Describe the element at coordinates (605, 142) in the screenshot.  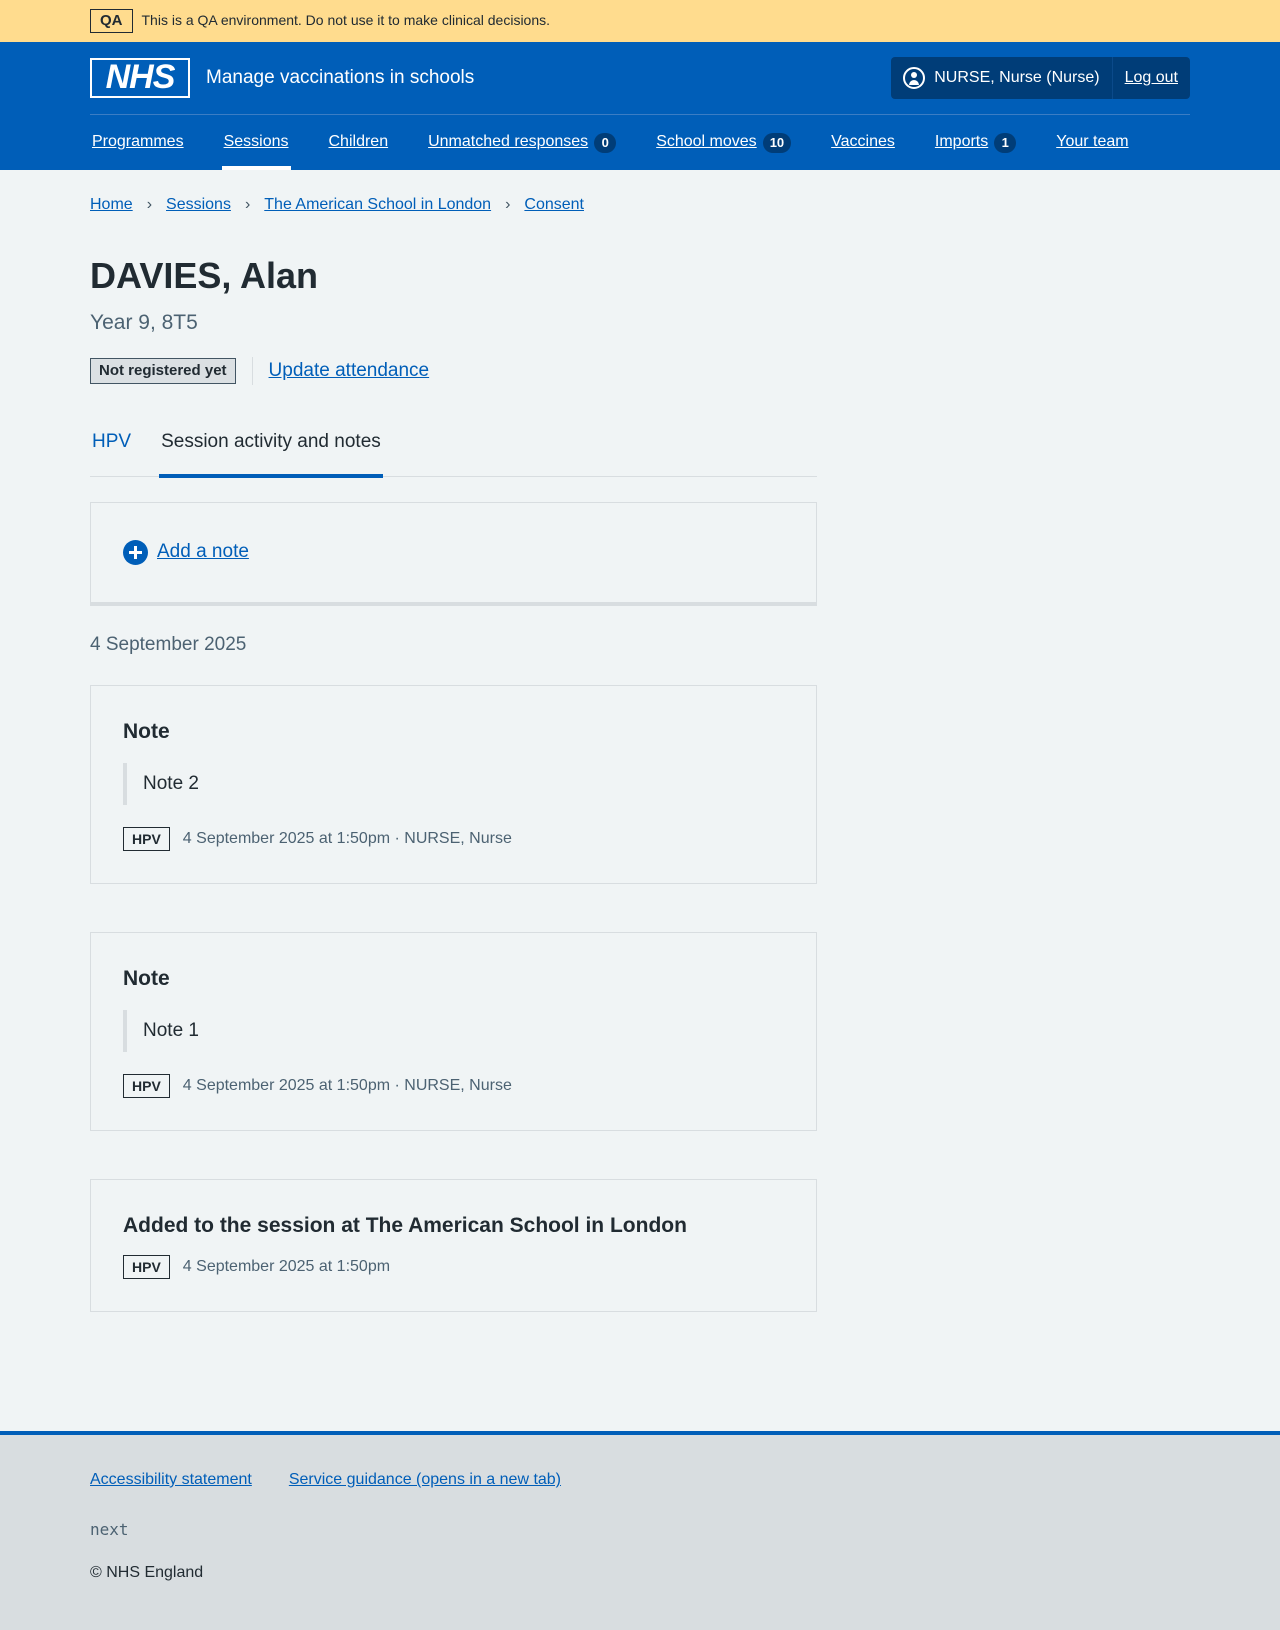
I see `count-badge: 0` at that location.